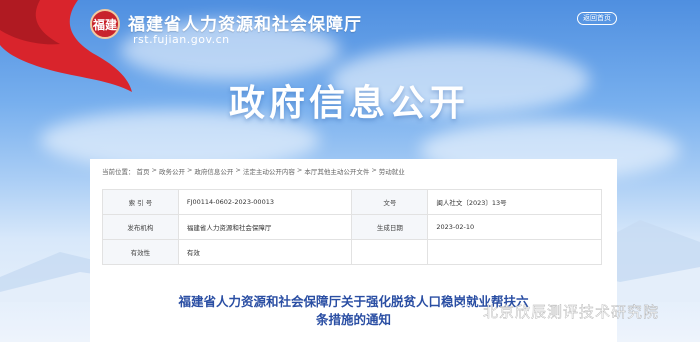  I want to click on breadcrumb-prefix: 当前位置：, so click(118, 172).